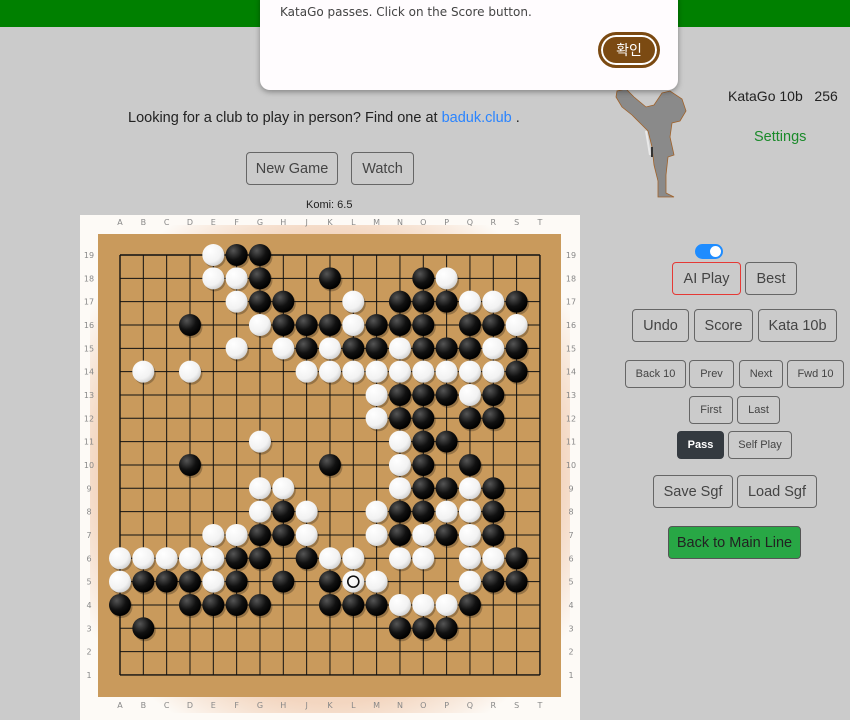 This screenshot has width=850, height=720. What do you see at coordinates (570, 535) in the screenshot?
I see `row-label: 7` at bounding box center [570, 535].